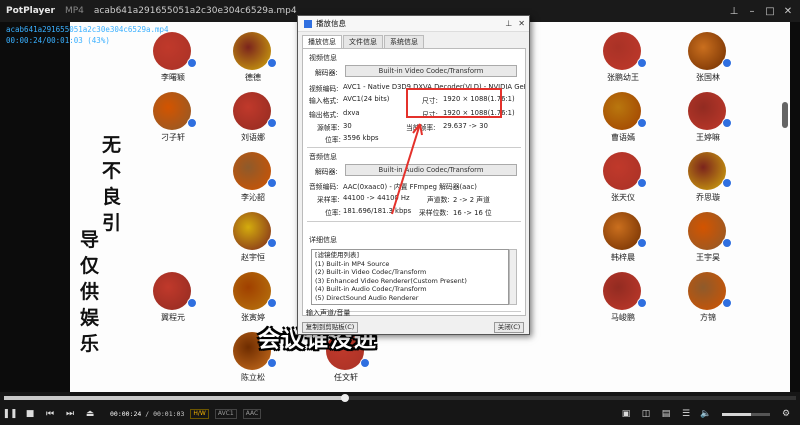 The image size is (800, 425). I want to click on samplerate-label: 采样率:, so click(328, 200).